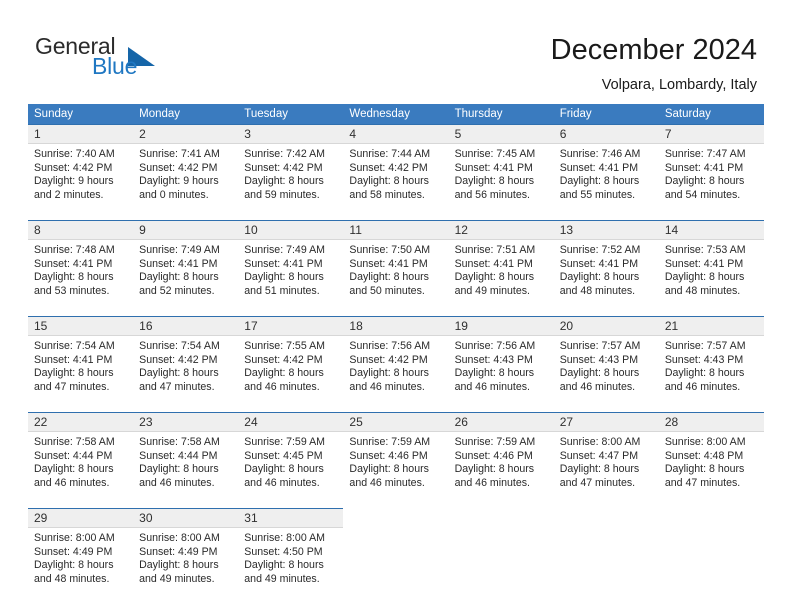 Image resolution: width=792 pixels, height=612 pixels. What do you see at coordinates (284, 154) in the screenshot?
I see `sunrise-time: Sunrise: 7:42 AM` at bounding box center [284, 154].